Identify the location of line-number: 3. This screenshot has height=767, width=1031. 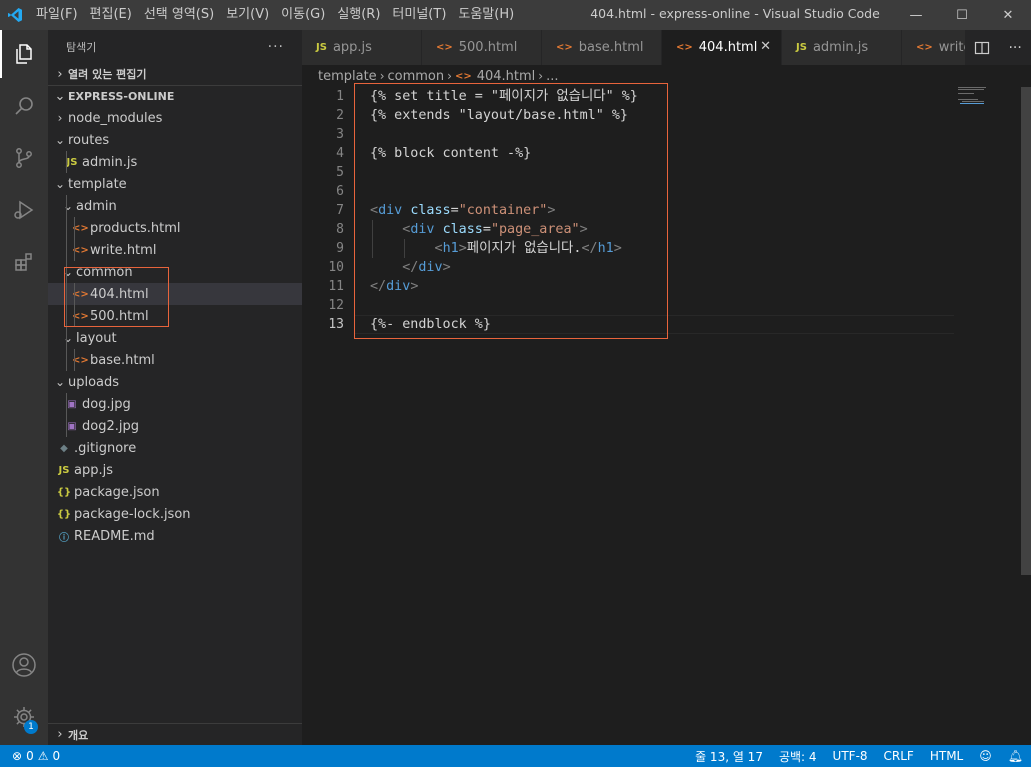
(340, 134).